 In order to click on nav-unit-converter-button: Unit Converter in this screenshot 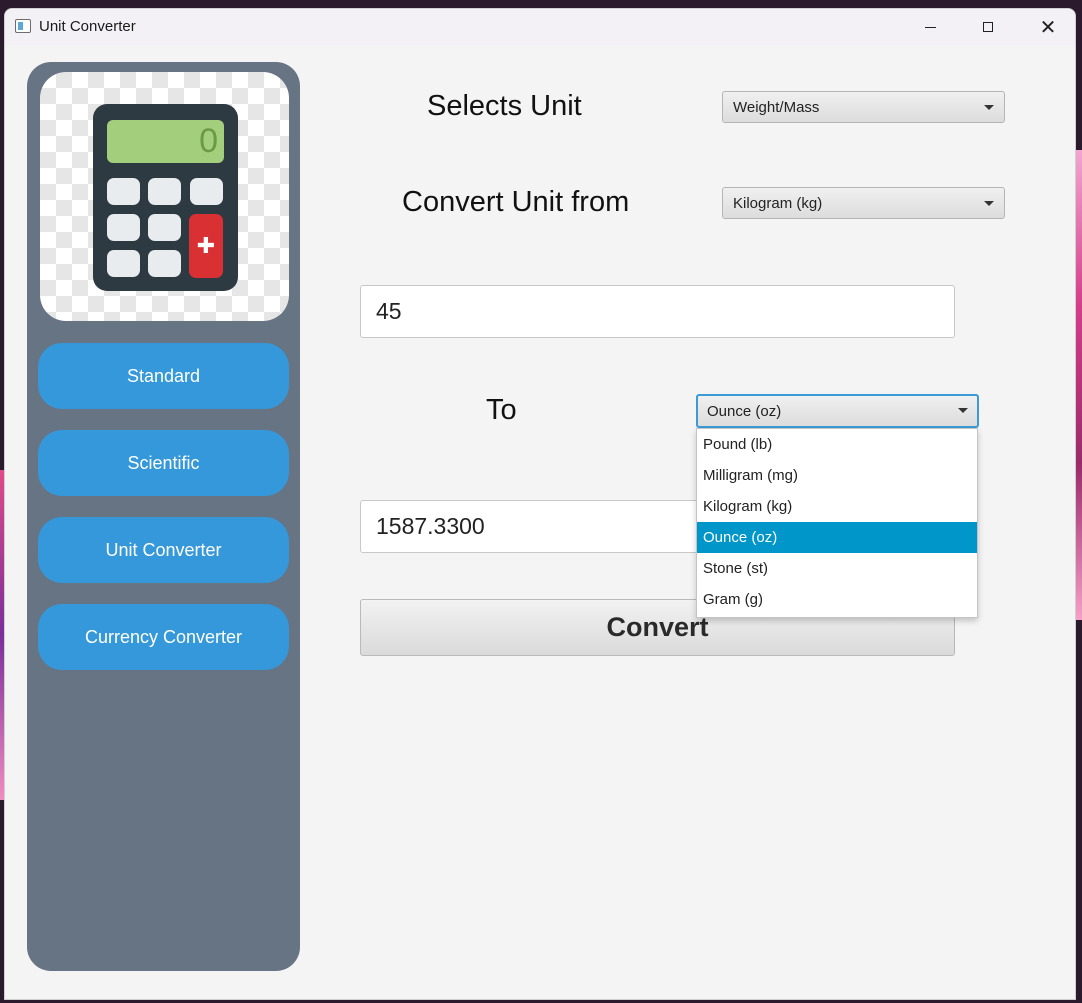, I will do `click(163, 550)`.